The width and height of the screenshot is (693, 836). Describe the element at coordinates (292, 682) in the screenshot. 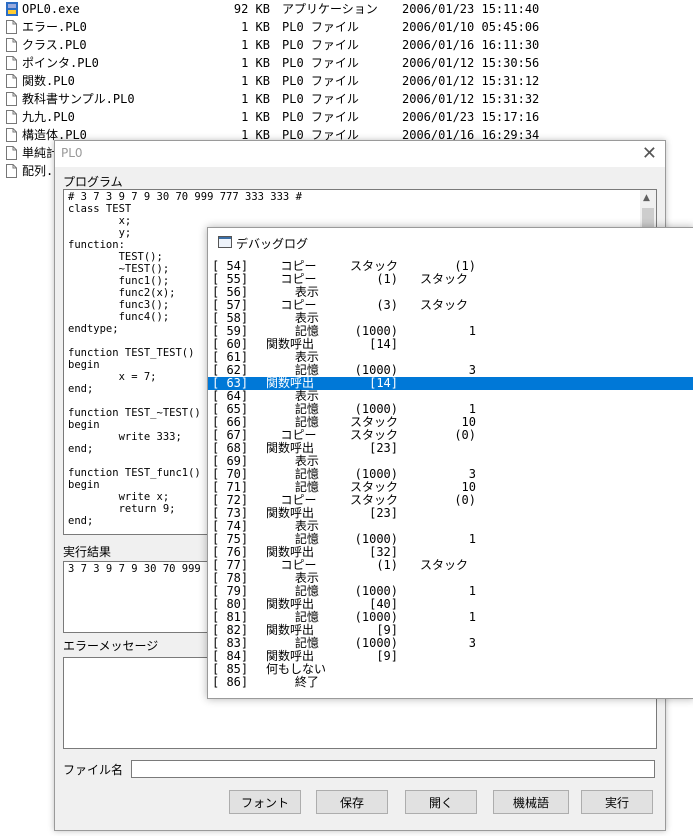

I see `log-op: 終了` at that location.